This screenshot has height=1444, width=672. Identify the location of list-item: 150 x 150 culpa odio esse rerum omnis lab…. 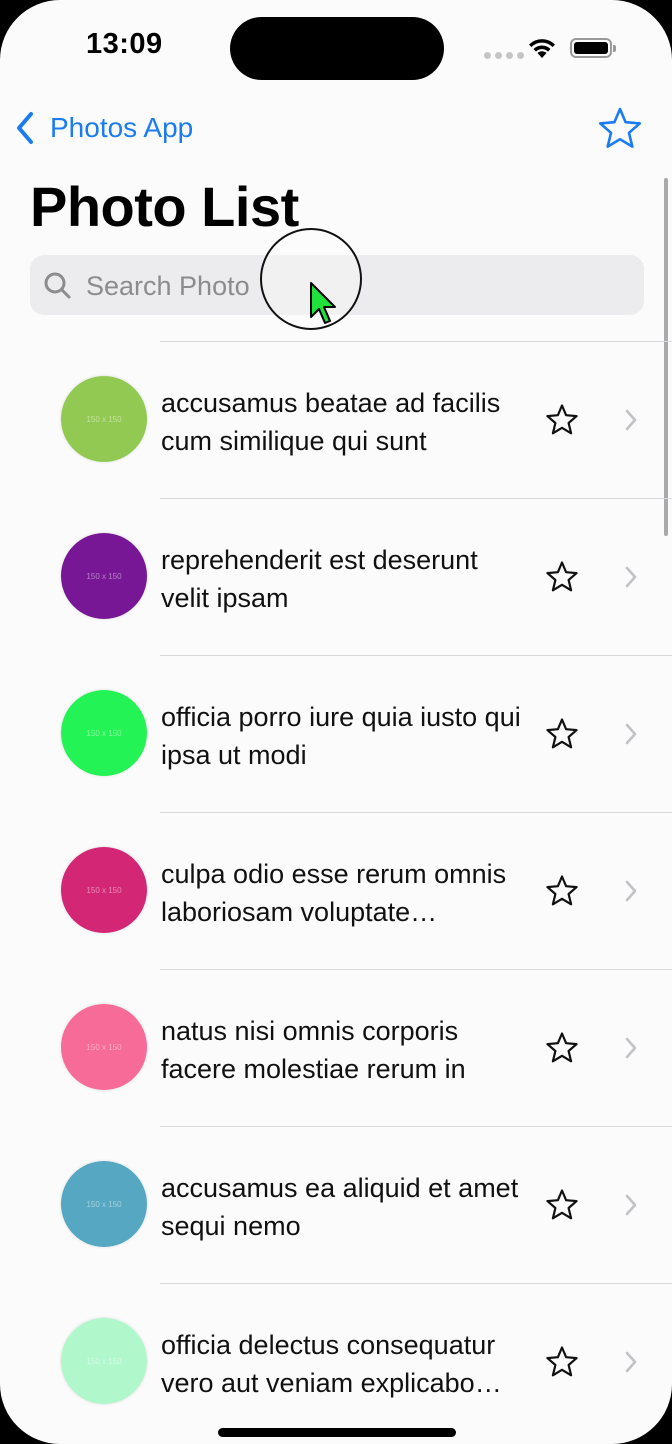
(336, 890).